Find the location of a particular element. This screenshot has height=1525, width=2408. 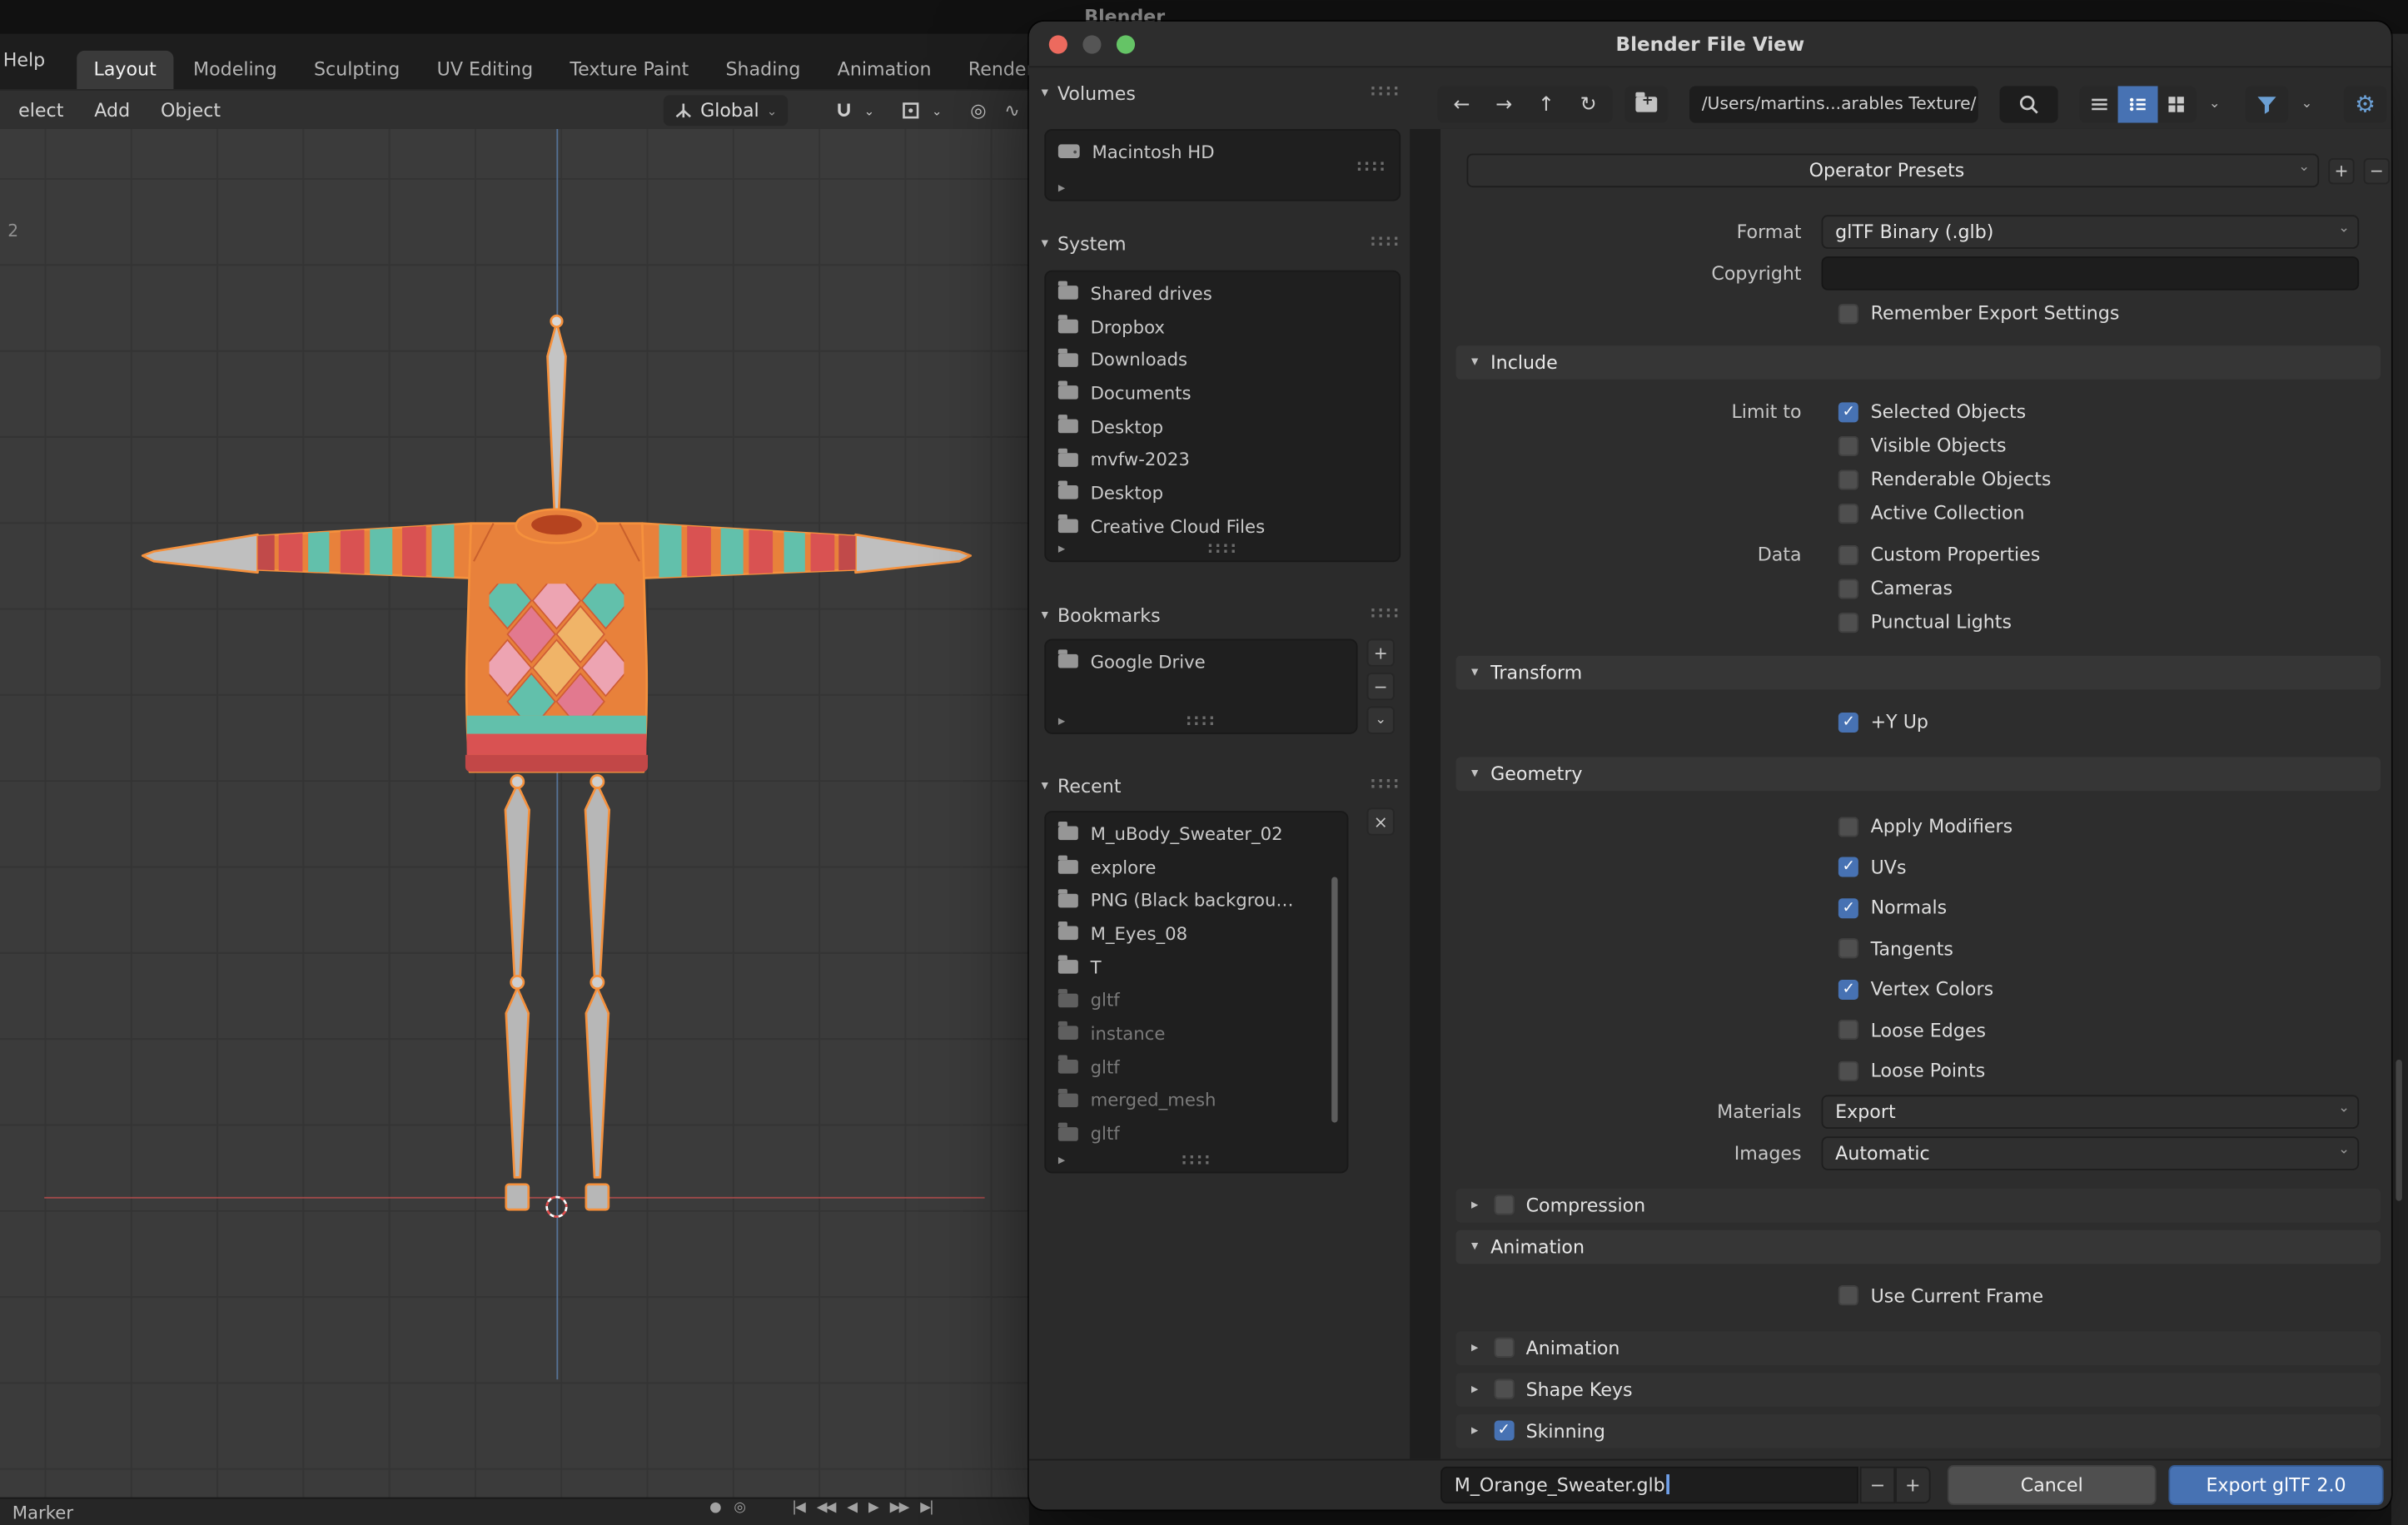

viewport-menu-item: elect is located at coordinates (41, 111).